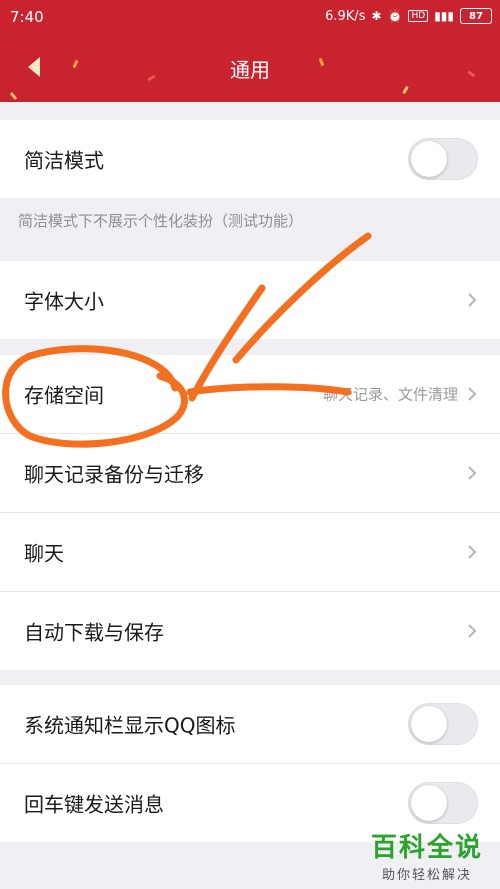 The width and height of the screenshot is (500, 889). I want to click on simple-mode-row: 简洁模式, so click(250, 159).